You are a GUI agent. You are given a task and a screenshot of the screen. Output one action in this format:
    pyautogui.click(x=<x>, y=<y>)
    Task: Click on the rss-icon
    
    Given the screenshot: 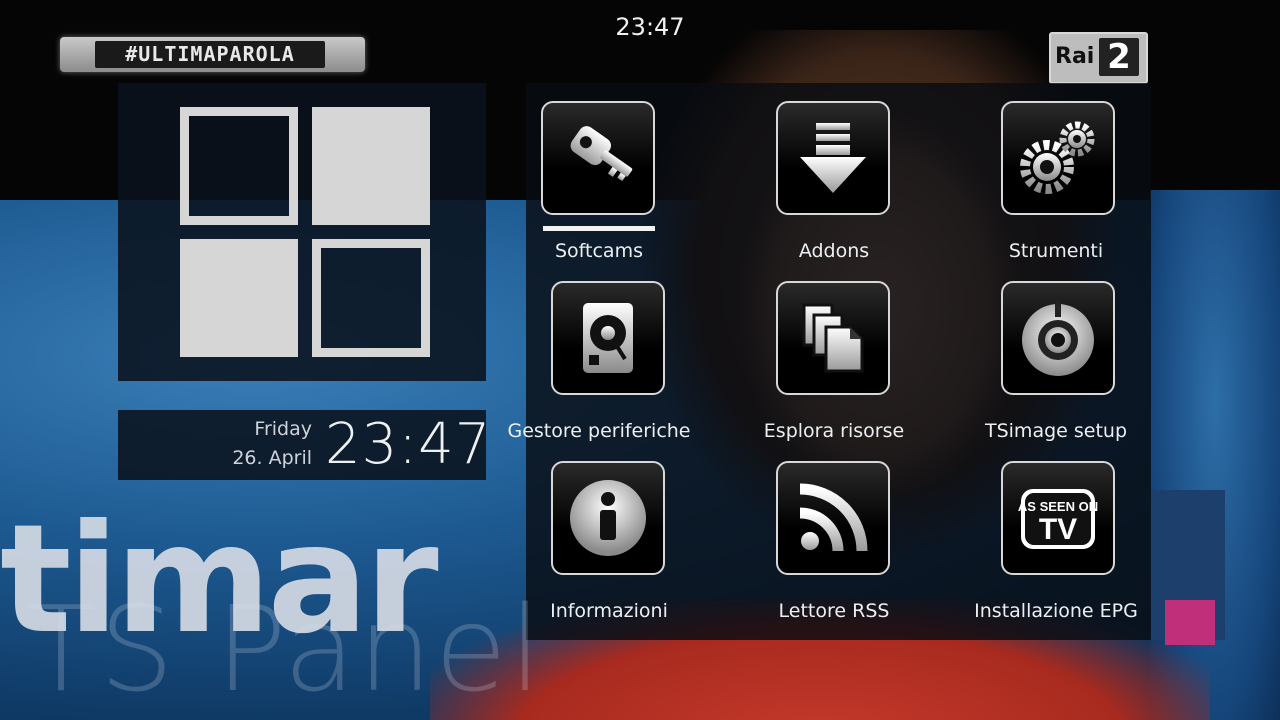 What is the action you would take?
    pyautogui.click(x=833, y=518)
    